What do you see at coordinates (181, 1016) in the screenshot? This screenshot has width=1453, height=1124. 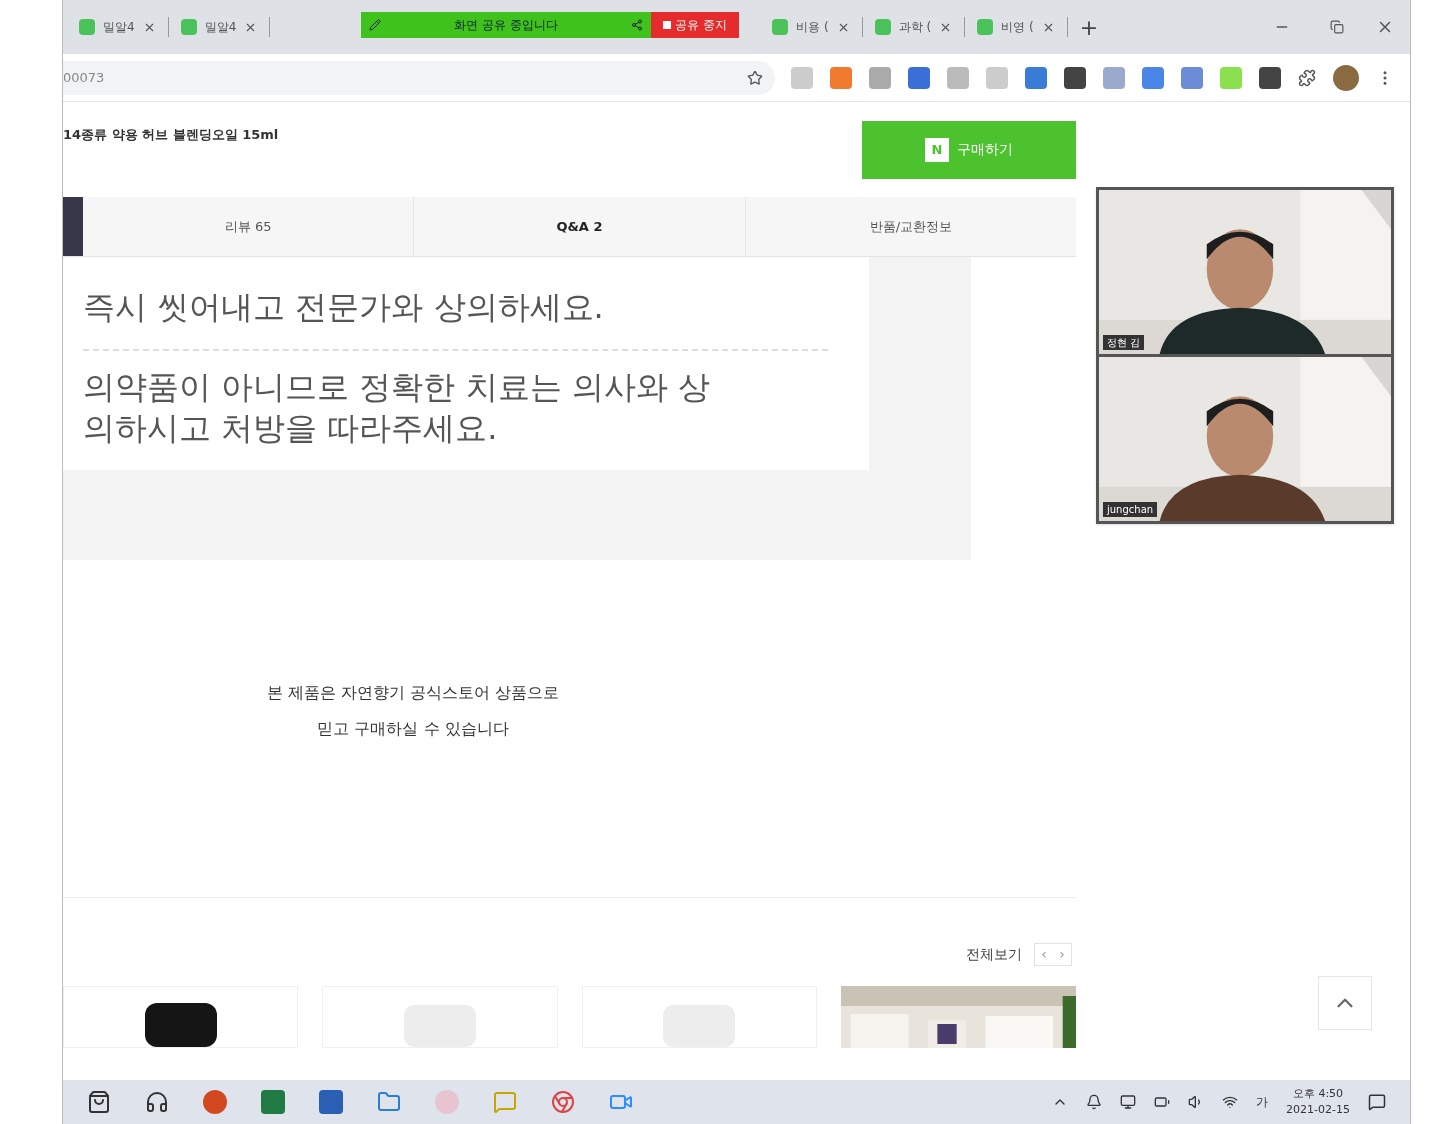 I see `product-card` at bounding box center [181, 1016].